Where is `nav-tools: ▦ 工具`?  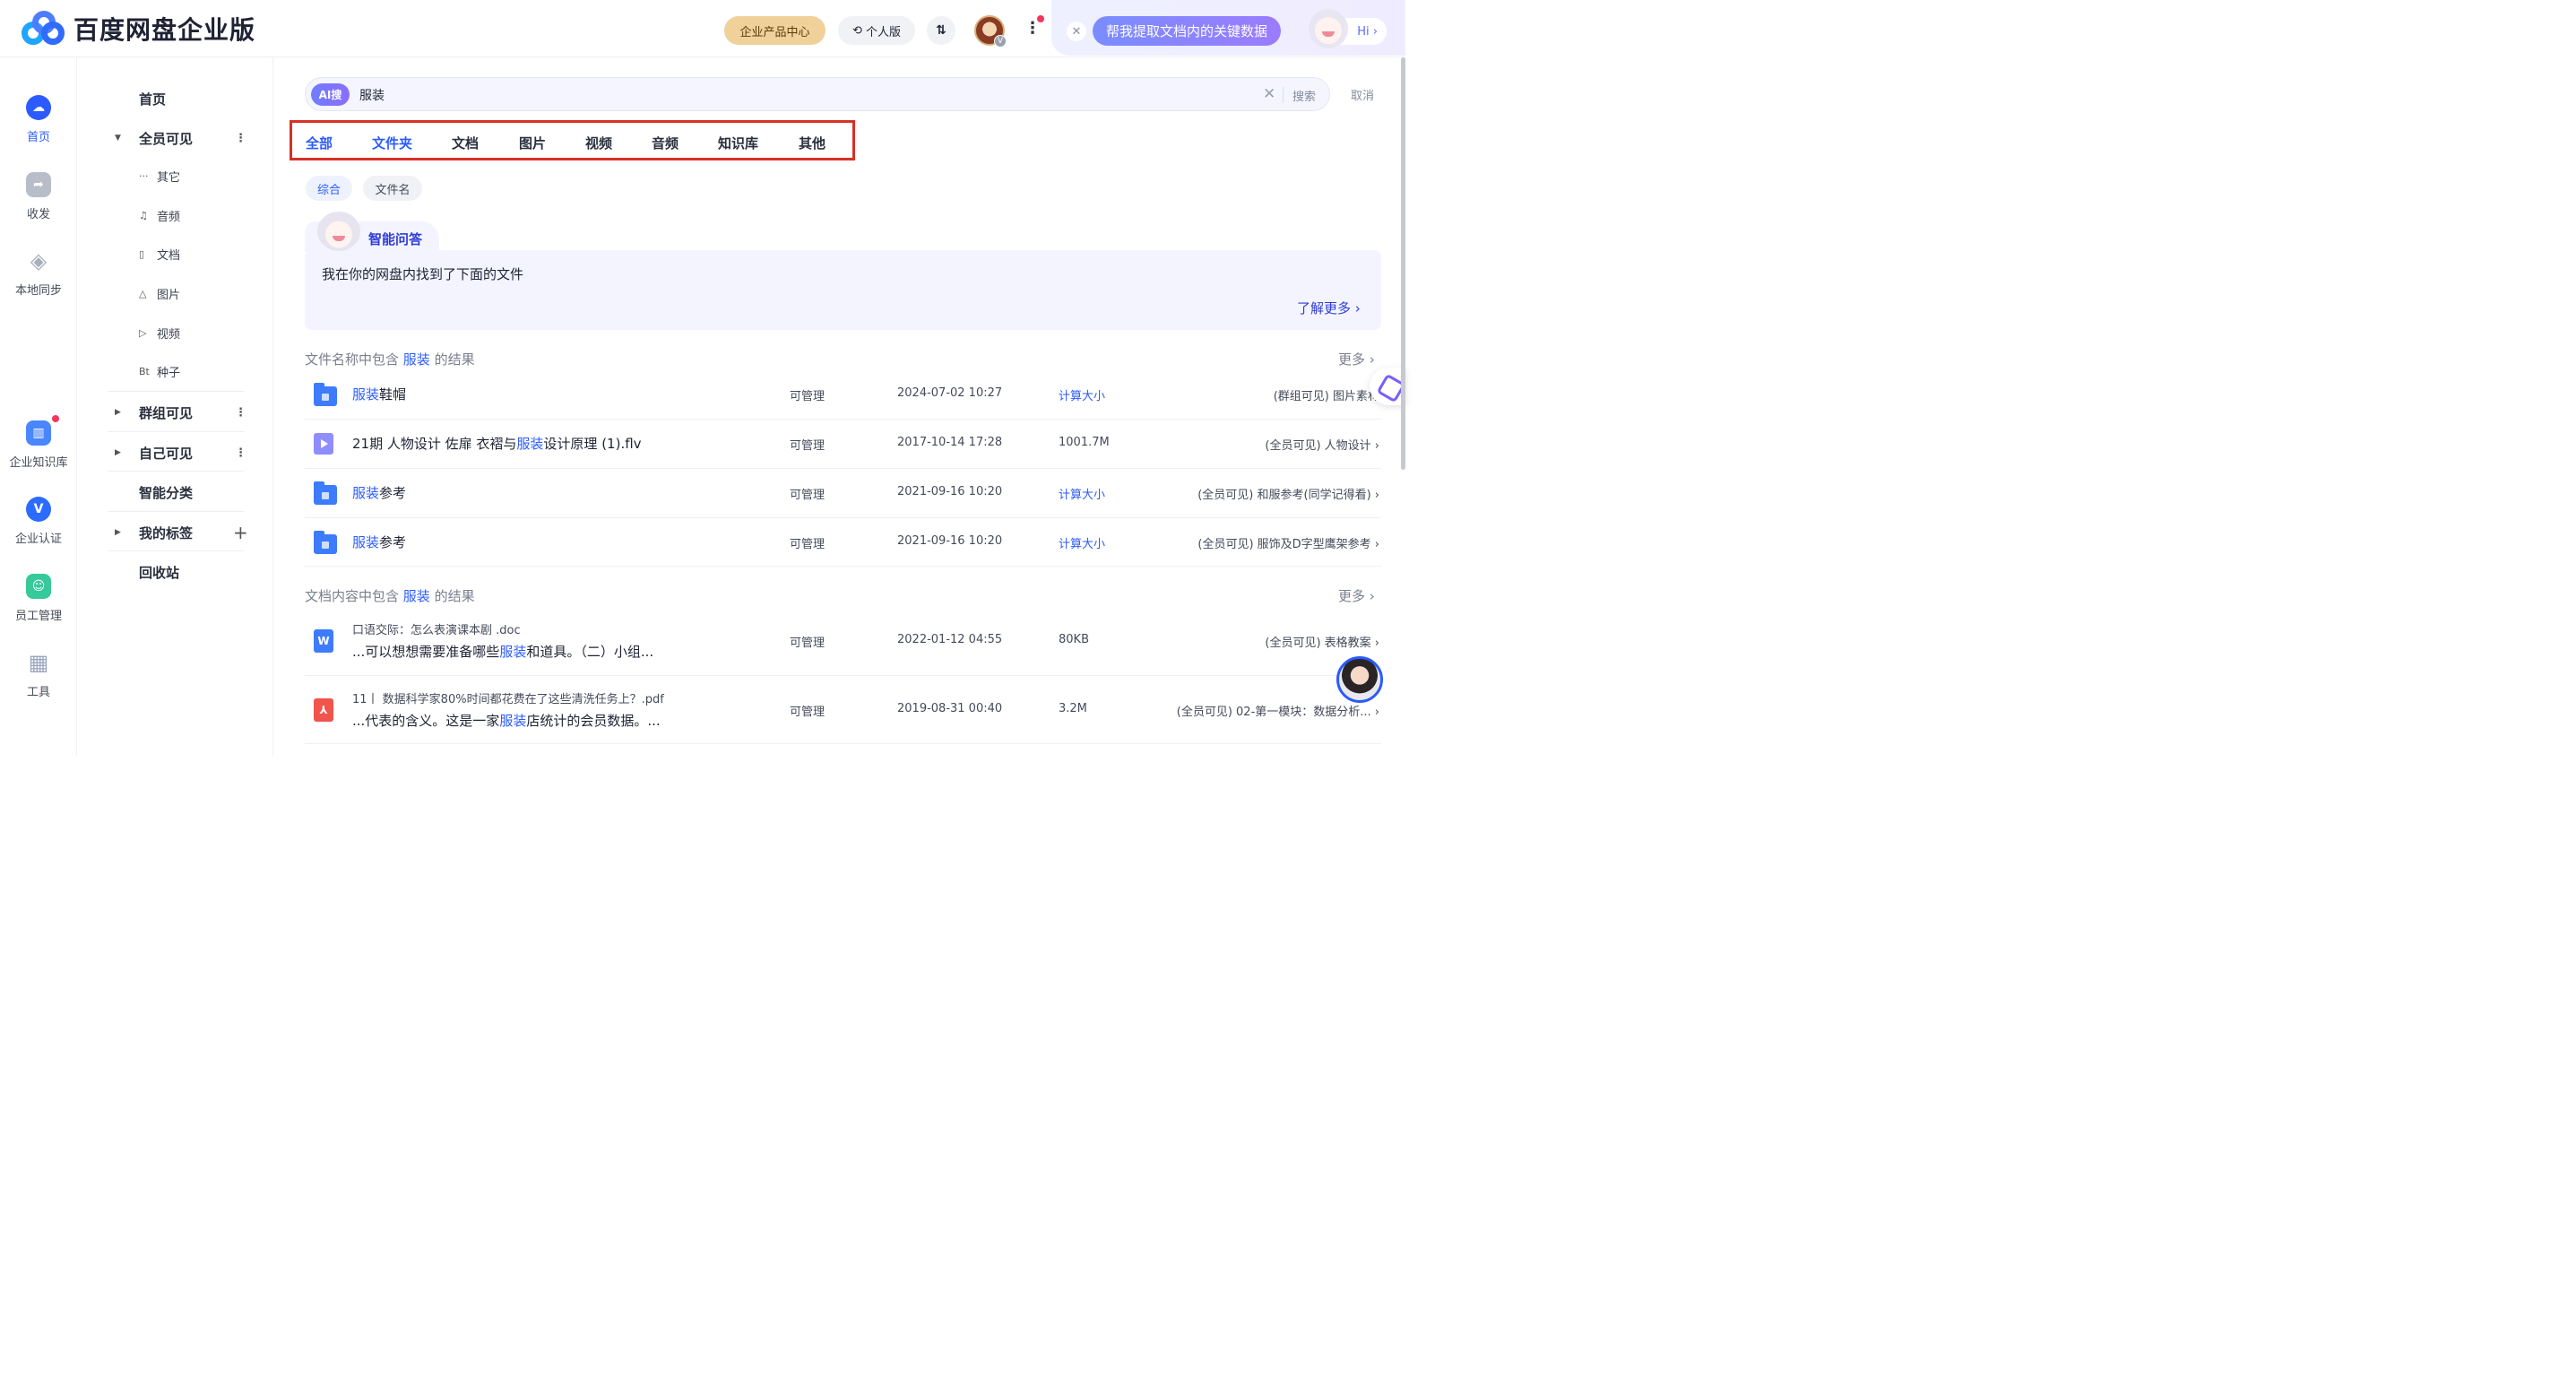
nav-tools: ▦ 工具 is located at coordinates (38, 674).